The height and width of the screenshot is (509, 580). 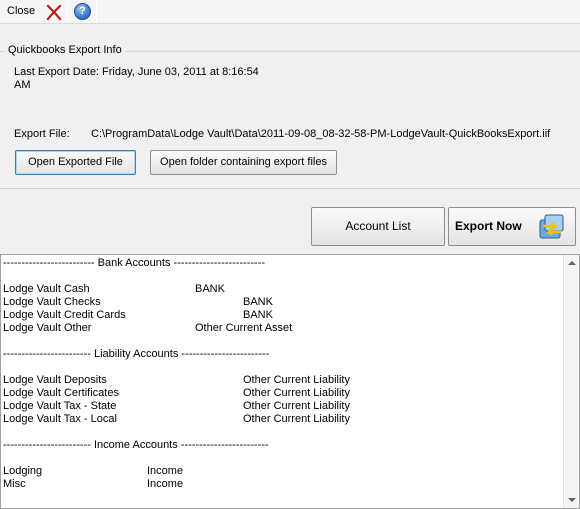 I want to click on close-label: Close, so click(x=21, y=11).